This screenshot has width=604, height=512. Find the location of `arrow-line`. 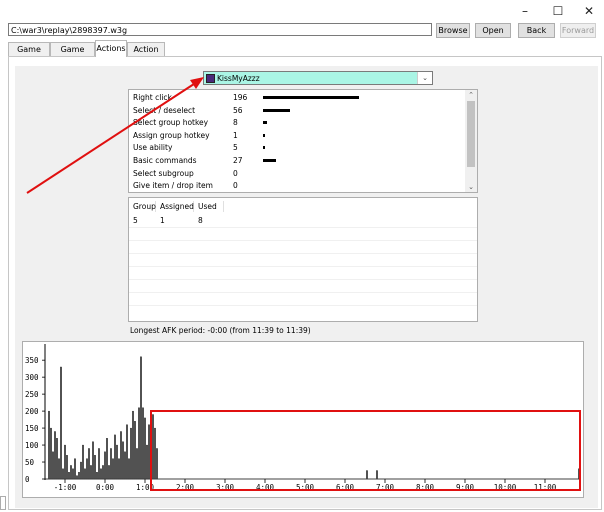

arrow-line is located at coordinates (112, 137).